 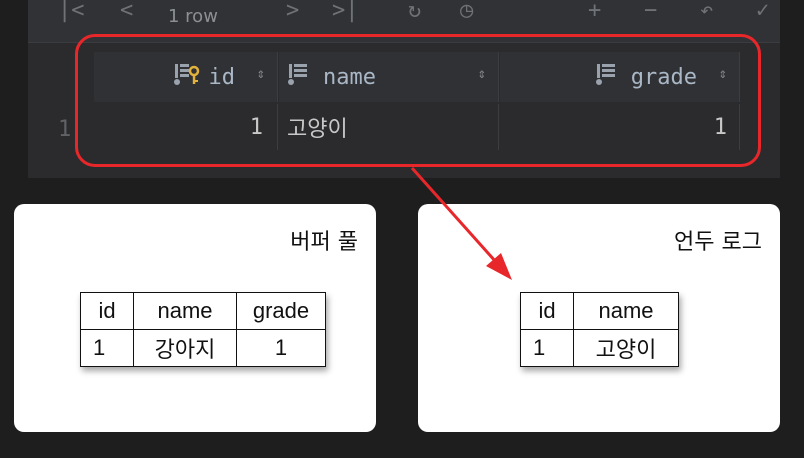 I want to click on connector-arrow-line, so click(x=454, y=215).